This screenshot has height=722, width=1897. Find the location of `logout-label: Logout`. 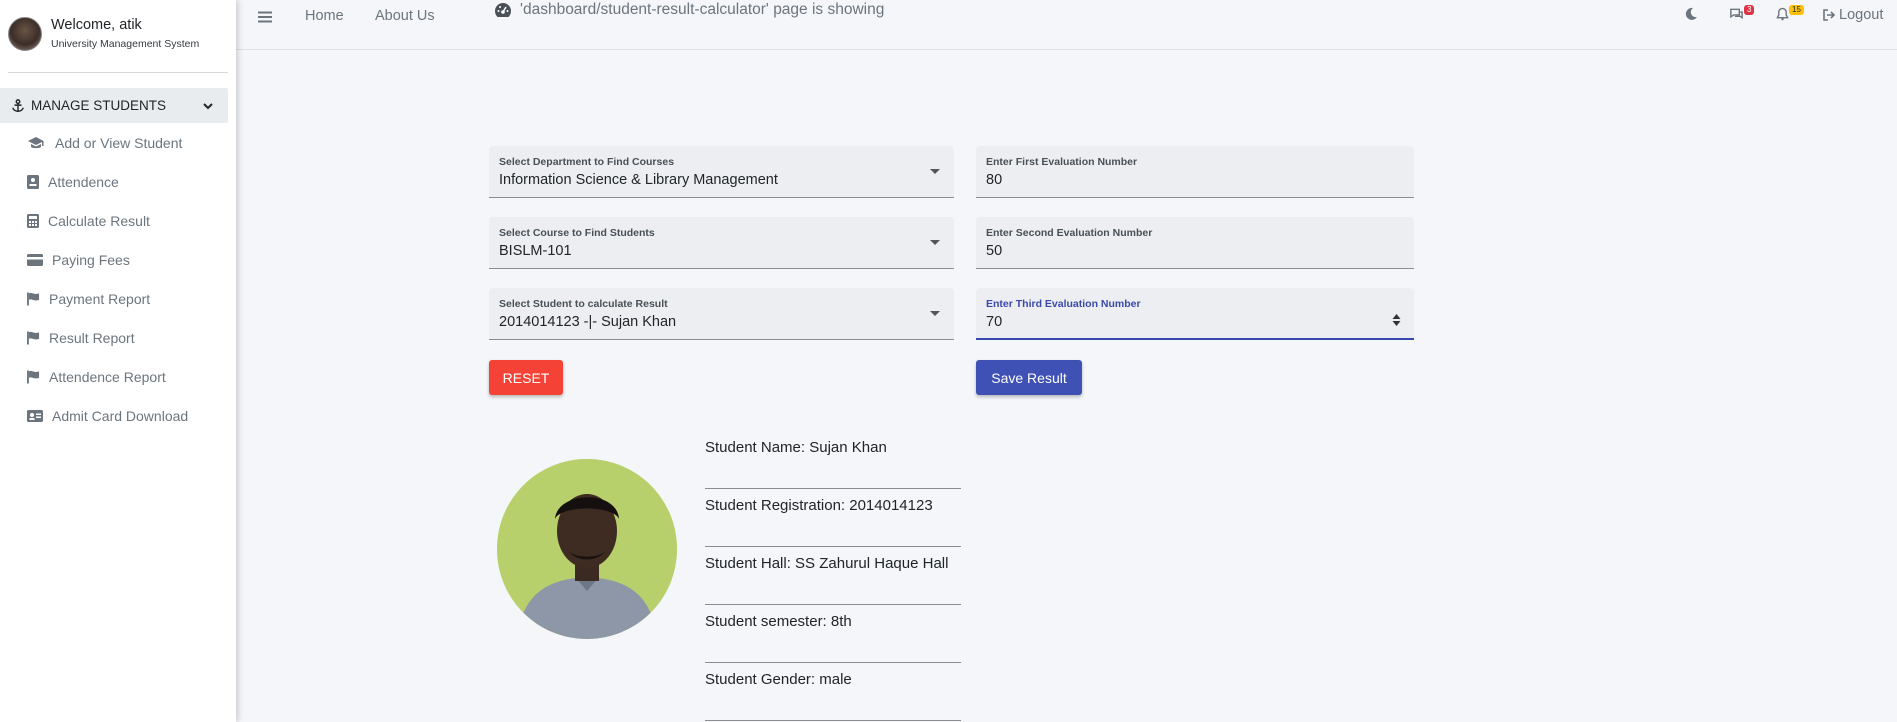

logout-label: Logout is located at coordinates (1861, 15).